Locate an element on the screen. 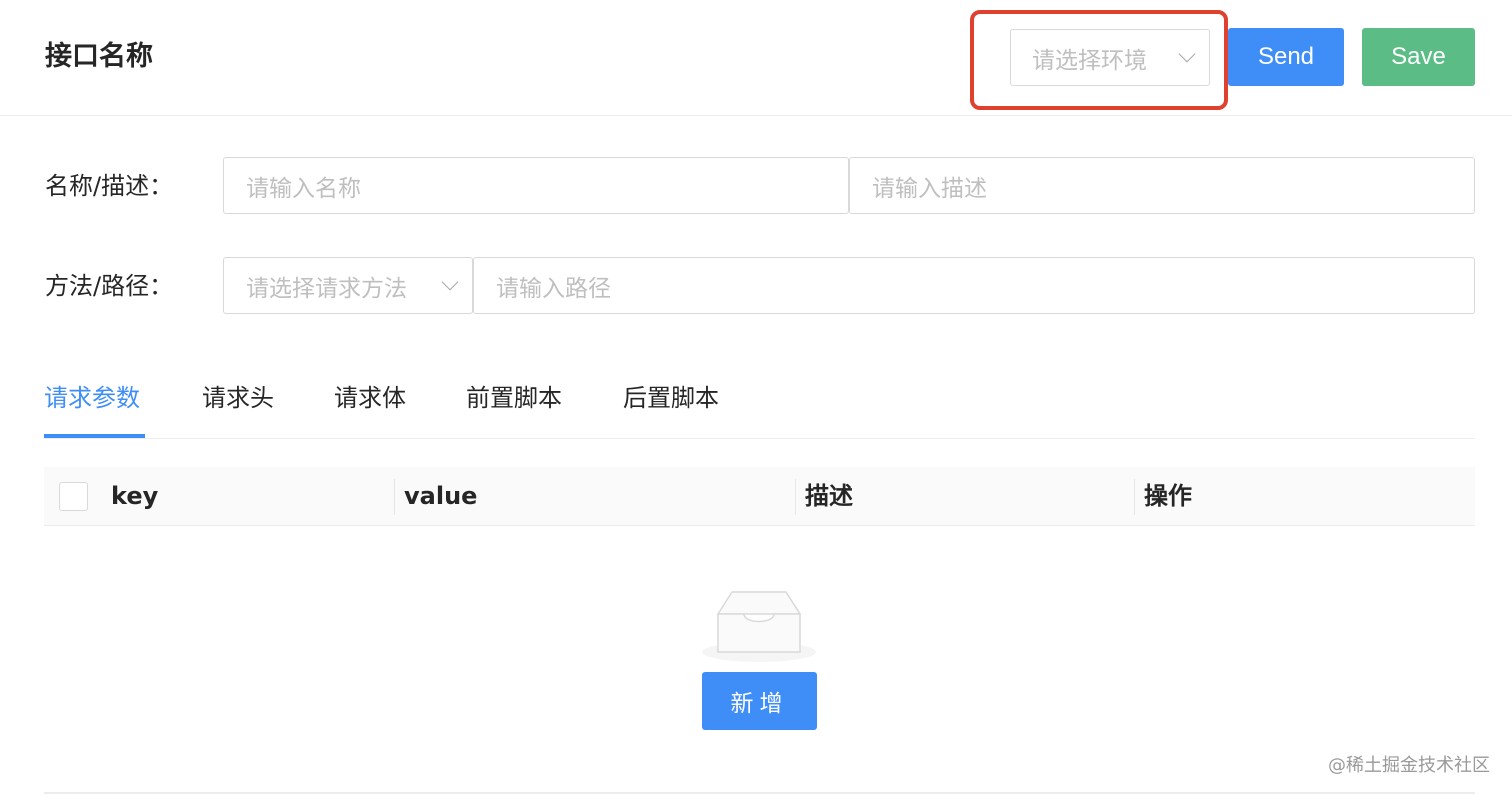 Image resolution: width=1512 pixels, height=796 pixels. name-desc-label: 名称/描述： is located at coordinates (109, 186).